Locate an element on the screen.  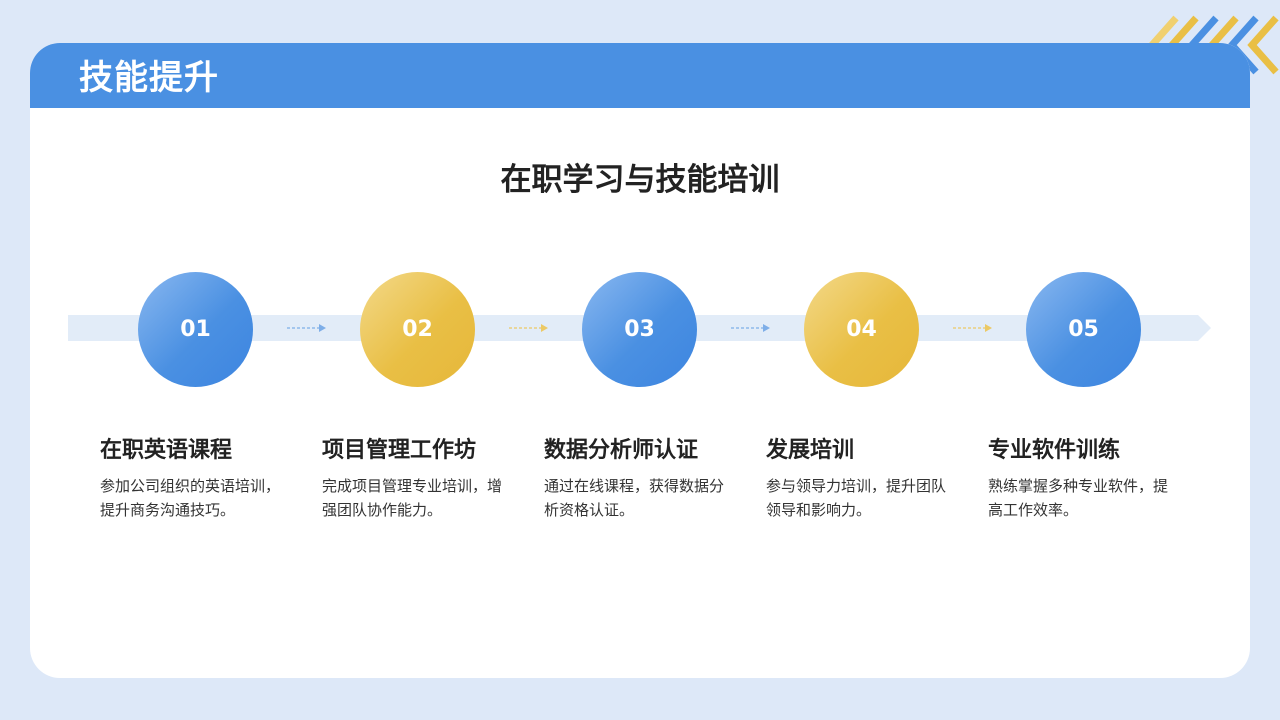
section-subtitle: 在职学习与技能培训 is located at coordinates (640, 180).